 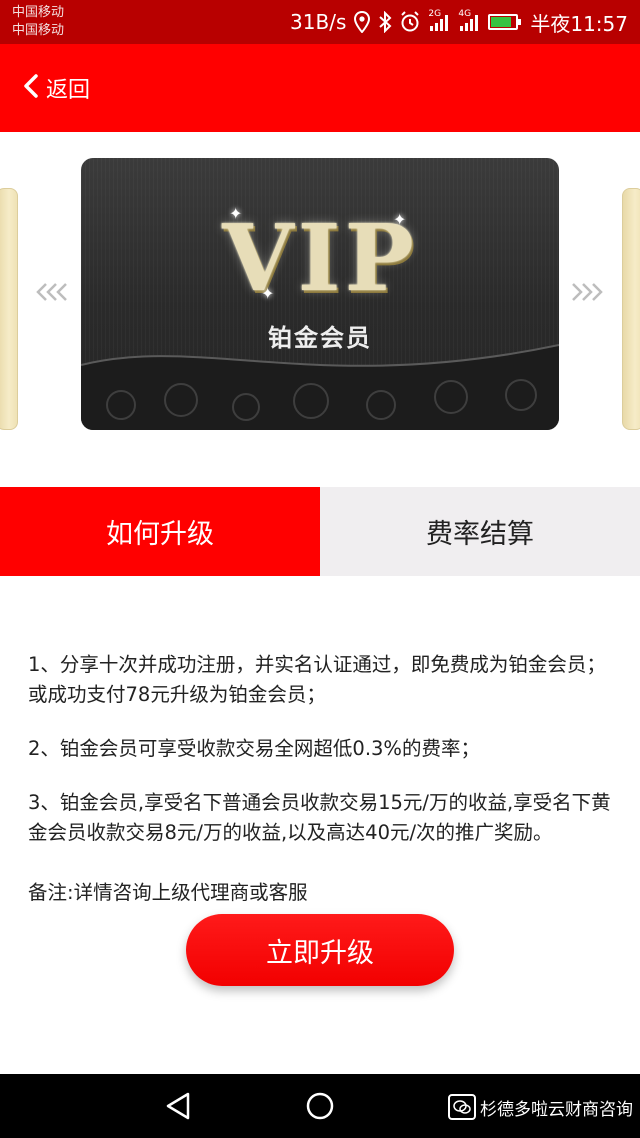 I want to click on status-bar: 中国移动 中国移动 31B/s 2G 4G 半夜11:57, so click(x=320, y=22).